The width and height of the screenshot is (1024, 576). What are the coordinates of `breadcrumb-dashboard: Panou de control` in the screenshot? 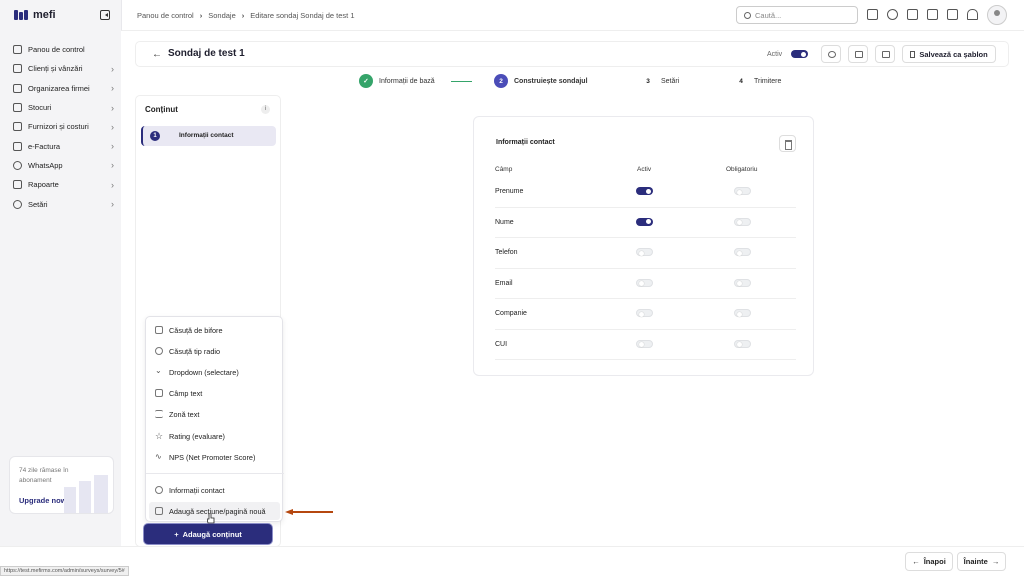 It's located at (165, 15).